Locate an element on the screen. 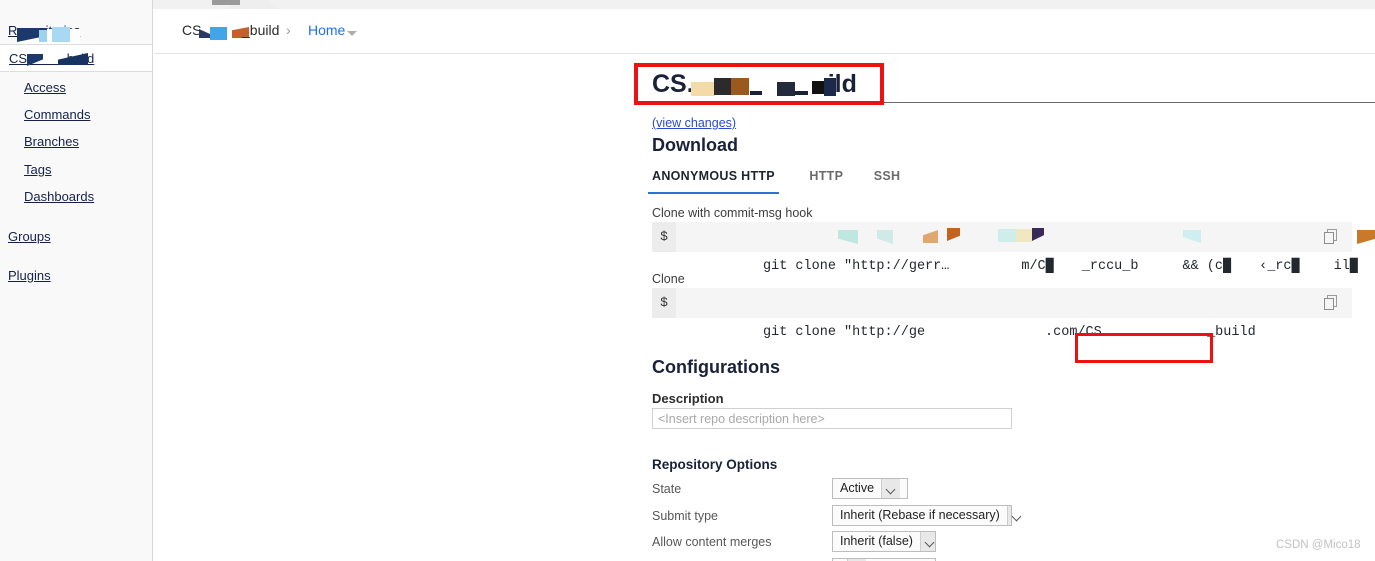 This screenshot has width=1375, height=561. configurations-heading: Configurations is located at coordinates (716, 367).